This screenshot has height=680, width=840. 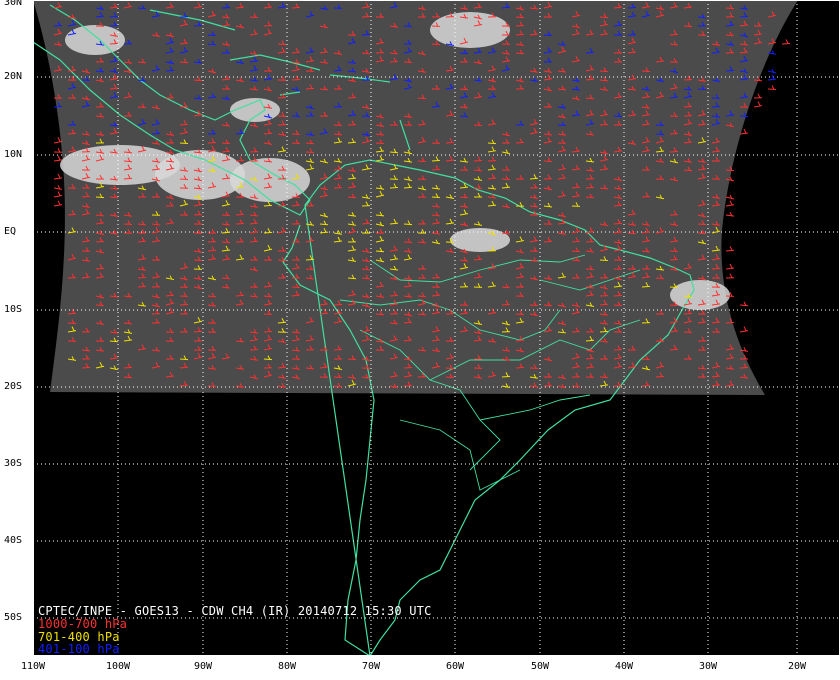 What do you see at coordinates (13, 76) in the screenshot?
I see `lat-label-20n: 20N` at bounding box center [13, 76].